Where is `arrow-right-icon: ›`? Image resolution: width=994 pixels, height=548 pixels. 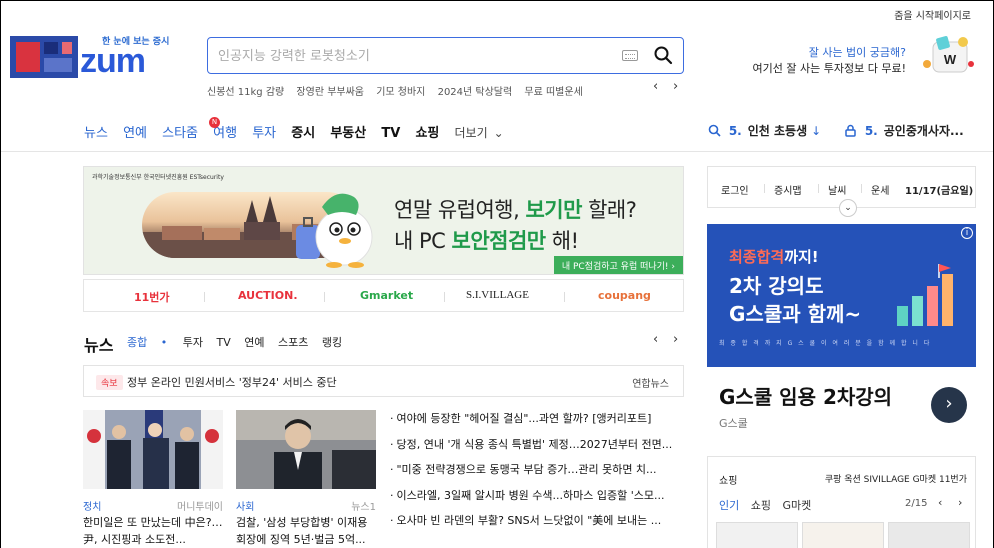 arrow-right-icon: › is located at coordinates (949, 405).